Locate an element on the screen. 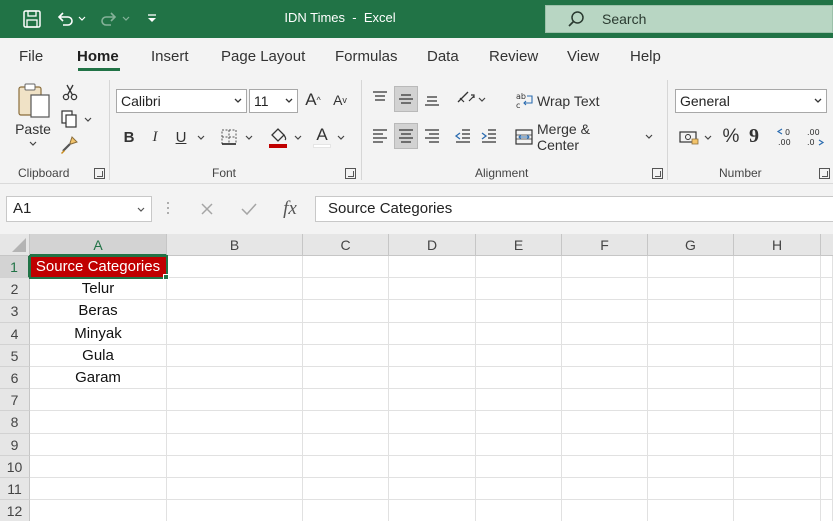 The width and height of the screenshot is (833, 521). formula-bar-resize-handle-icon is located at coordinates (168, 208).